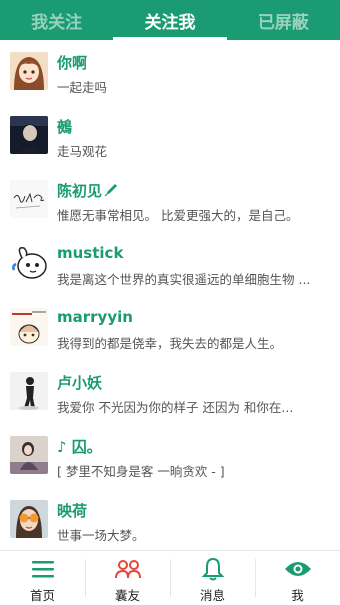 This screenshot has width=340, height=605. What do you see at coordinates (170, 343) in the screenshot?
I see `user-signature: 我得到的都是侥幸，我失去的都是人生。` at bounding box center [170, 343].